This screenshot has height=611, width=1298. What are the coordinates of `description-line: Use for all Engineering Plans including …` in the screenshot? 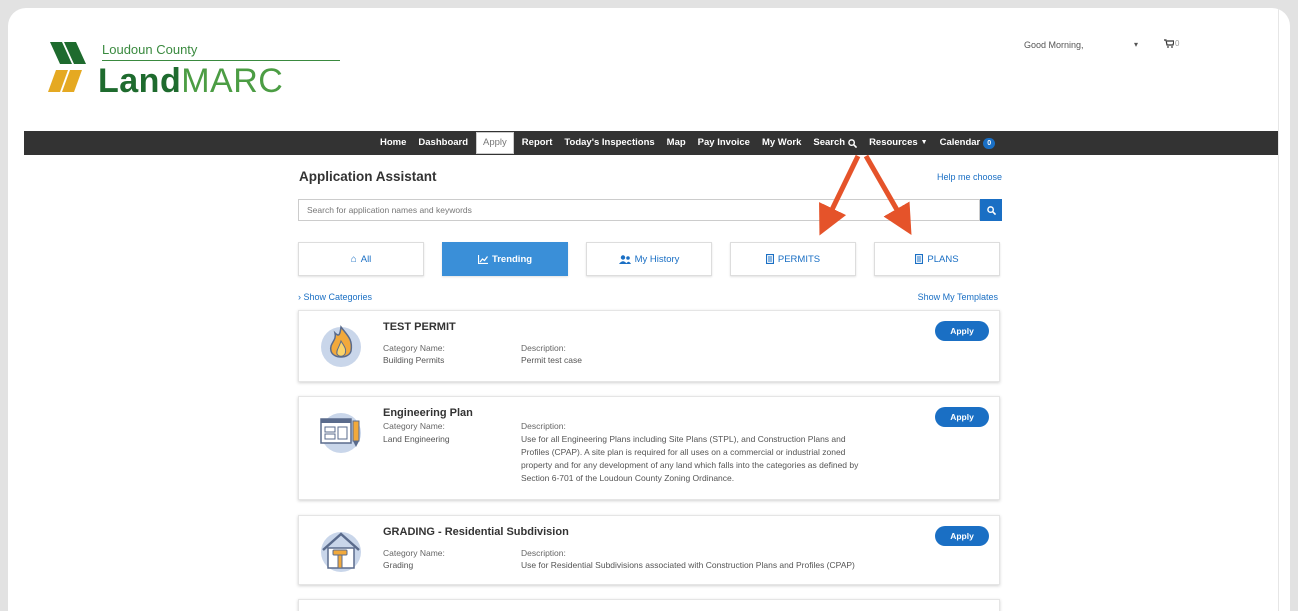 It's located at (683, 439).